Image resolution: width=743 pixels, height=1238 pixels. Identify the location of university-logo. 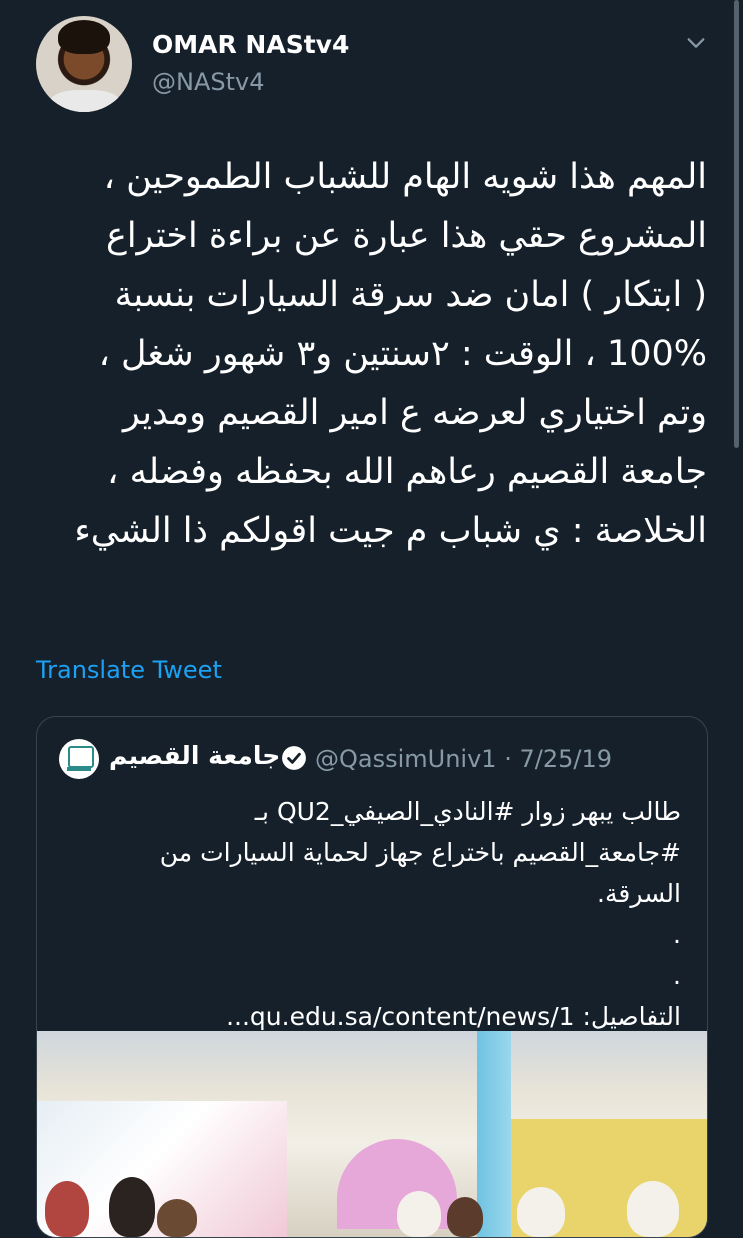
(79, 759).